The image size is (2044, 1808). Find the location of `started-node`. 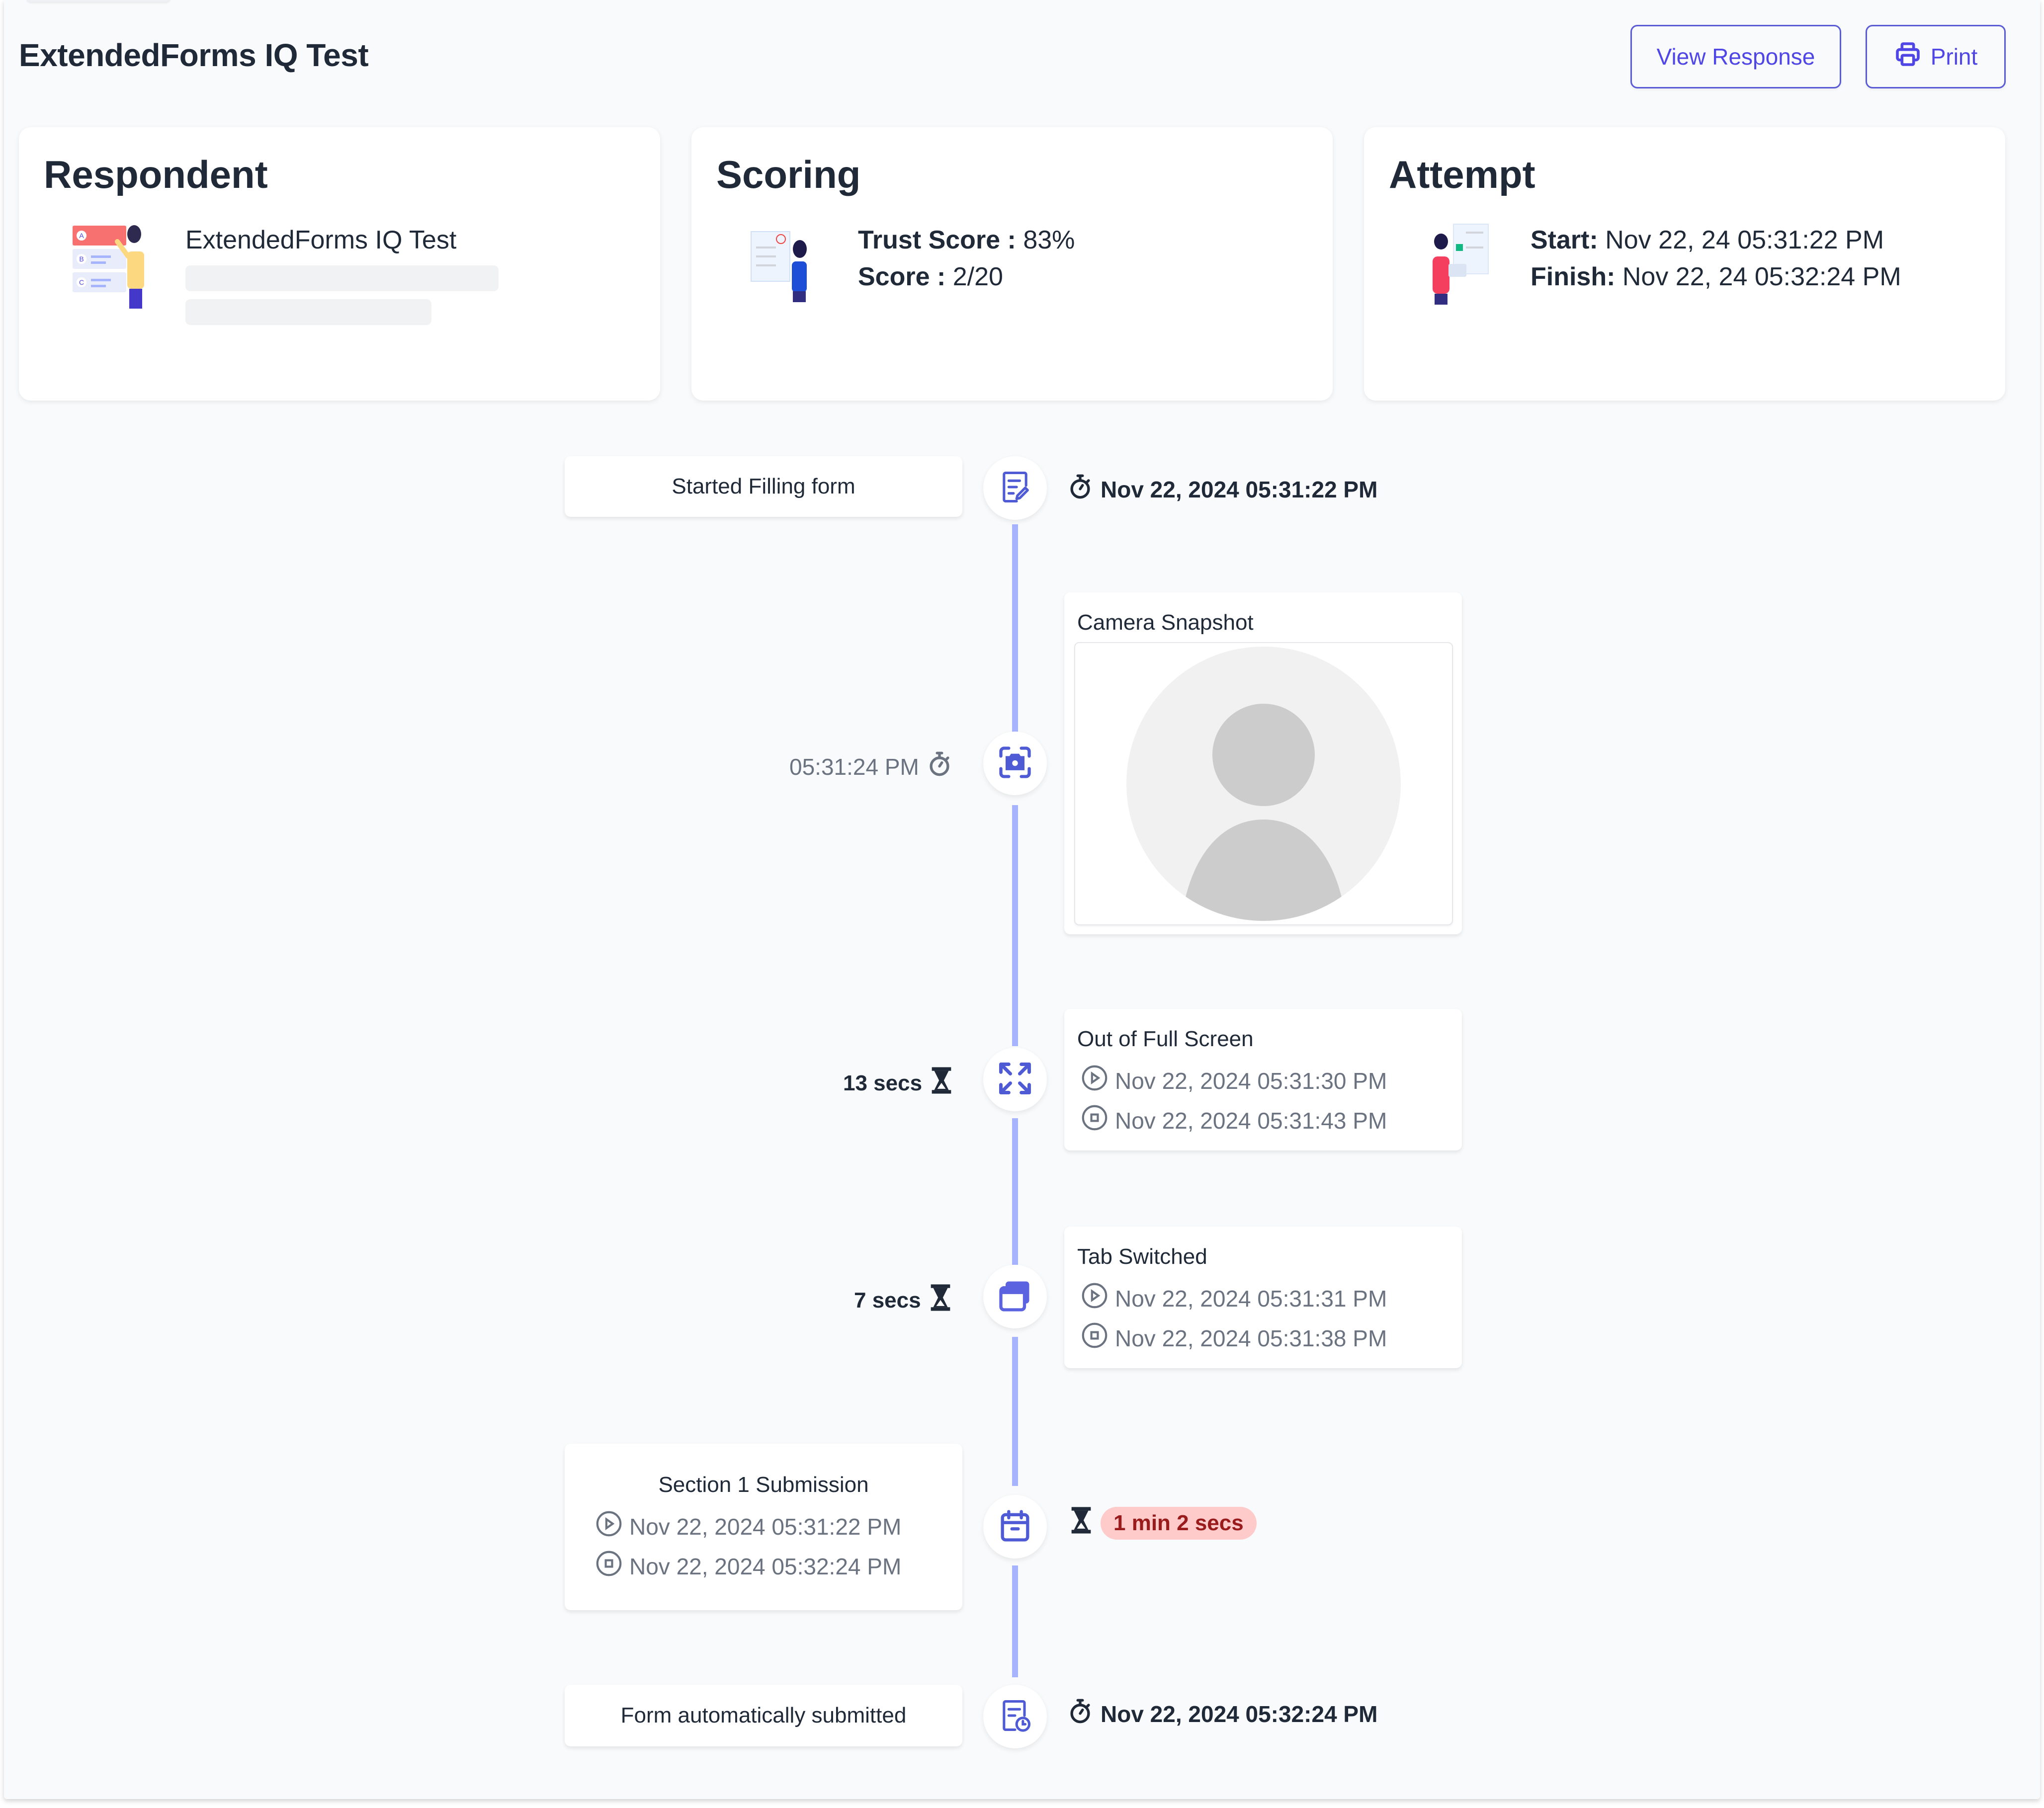

started-node is located at coordinates (1015, 488).